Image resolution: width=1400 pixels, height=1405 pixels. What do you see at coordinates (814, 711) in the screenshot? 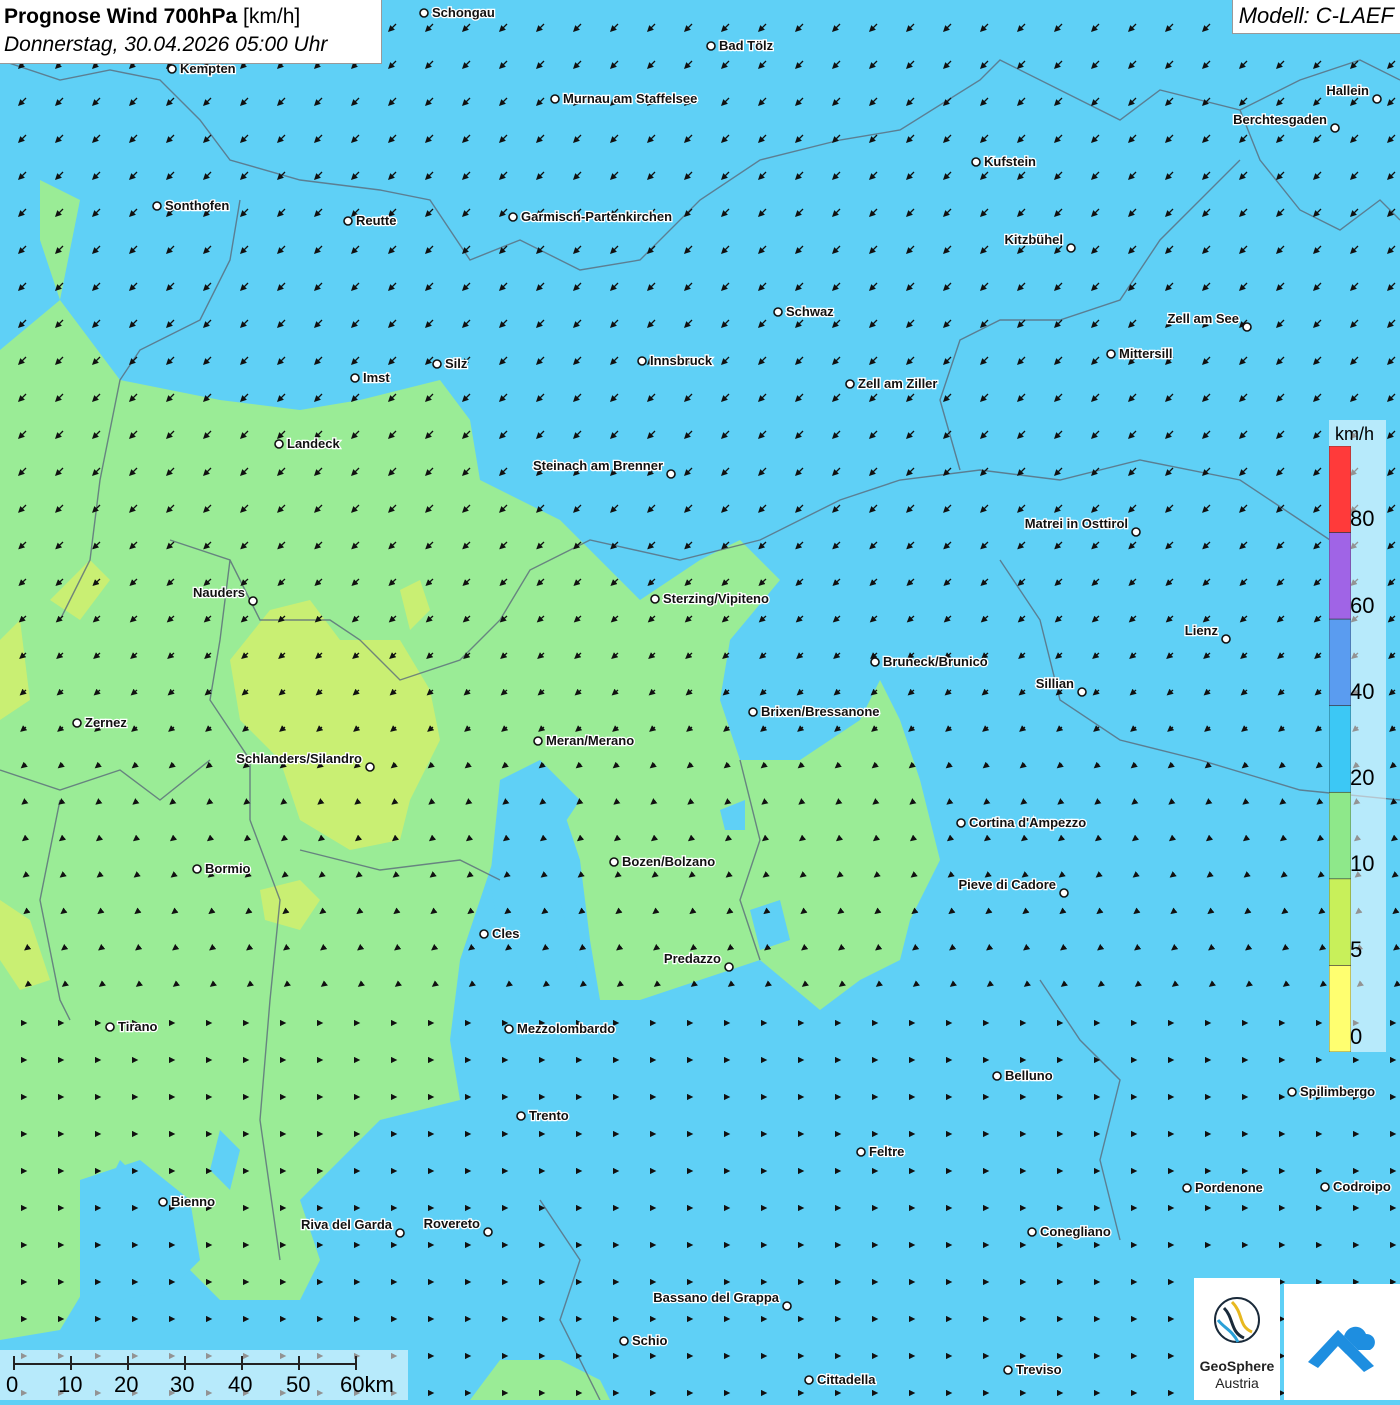
I see `city-marker: Brixen/Bressanone` at bounding box center [814, 711].